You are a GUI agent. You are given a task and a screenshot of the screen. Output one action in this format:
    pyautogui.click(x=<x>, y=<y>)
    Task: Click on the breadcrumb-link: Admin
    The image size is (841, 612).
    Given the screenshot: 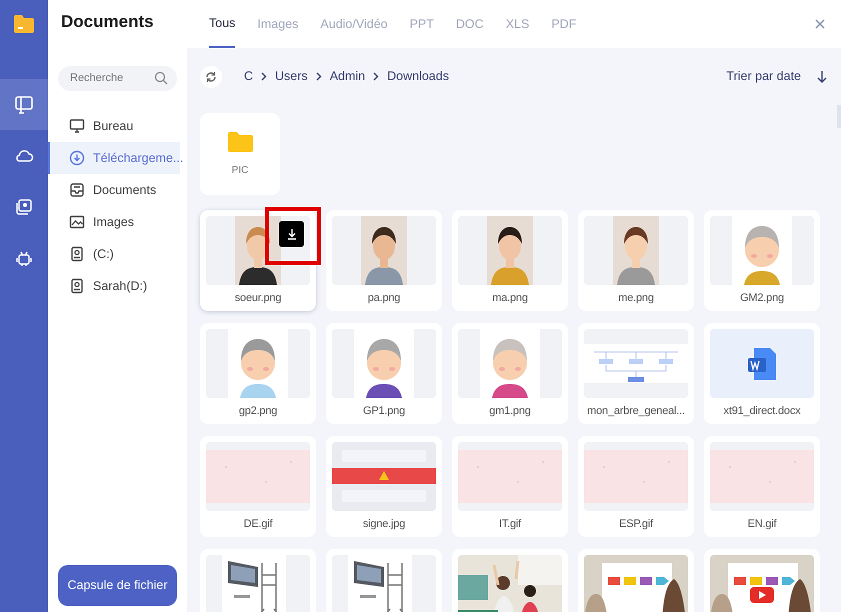 What is the action you would take?
    pyautogui.click(x=348, y=76)
    